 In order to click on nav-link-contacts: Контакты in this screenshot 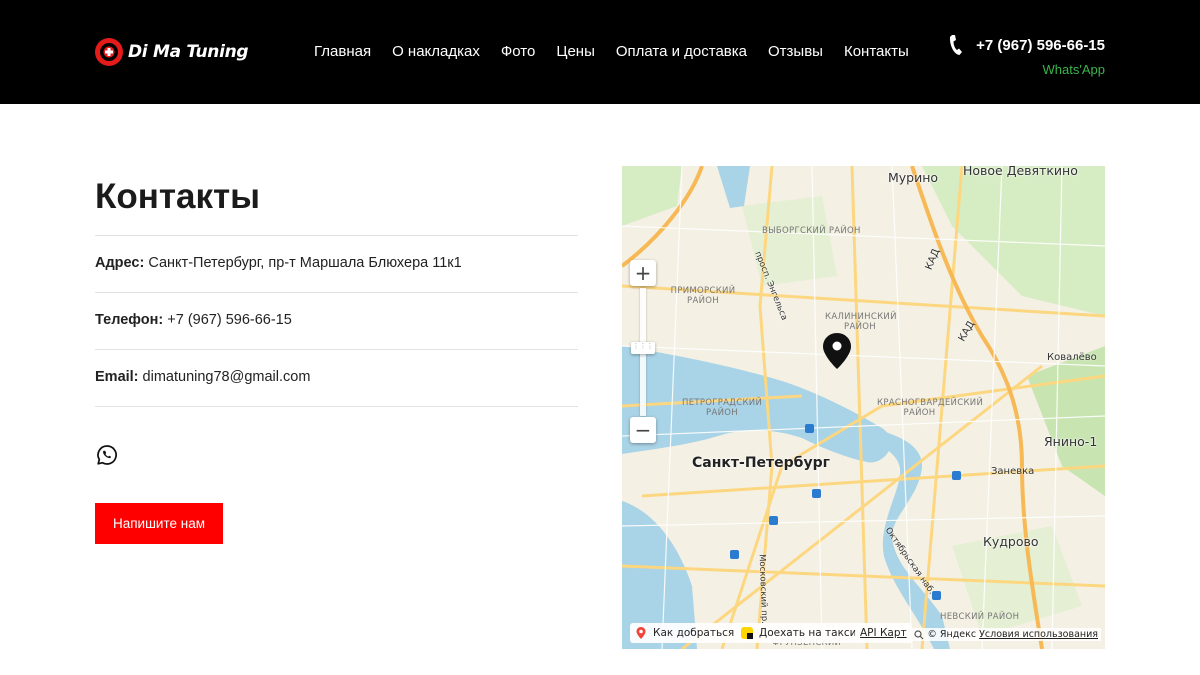, I will do `click(876, 51)`.